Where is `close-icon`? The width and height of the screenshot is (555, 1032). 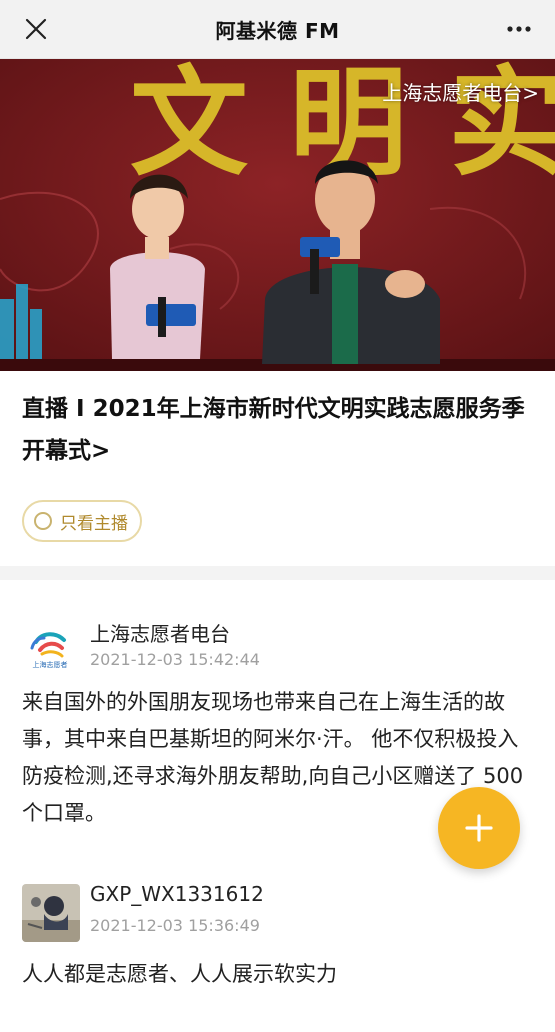
close-icon is located at coordinates (36, 29).